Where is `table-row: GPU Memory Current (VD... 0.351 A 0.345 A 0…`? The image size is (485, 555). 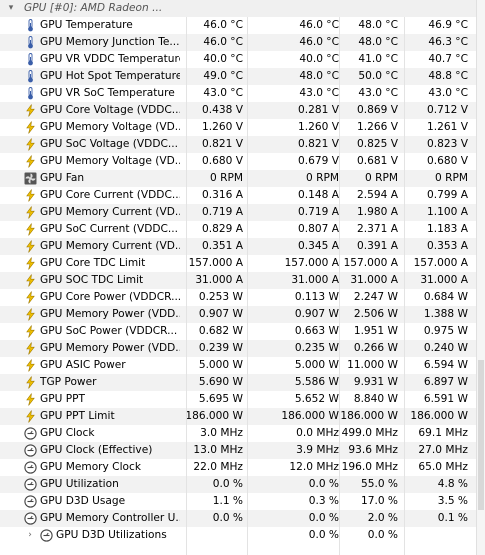 table-row: GPU Memory Current (VD... 0.351 A 0.345 A 0… is located at coordinates (238, 246).